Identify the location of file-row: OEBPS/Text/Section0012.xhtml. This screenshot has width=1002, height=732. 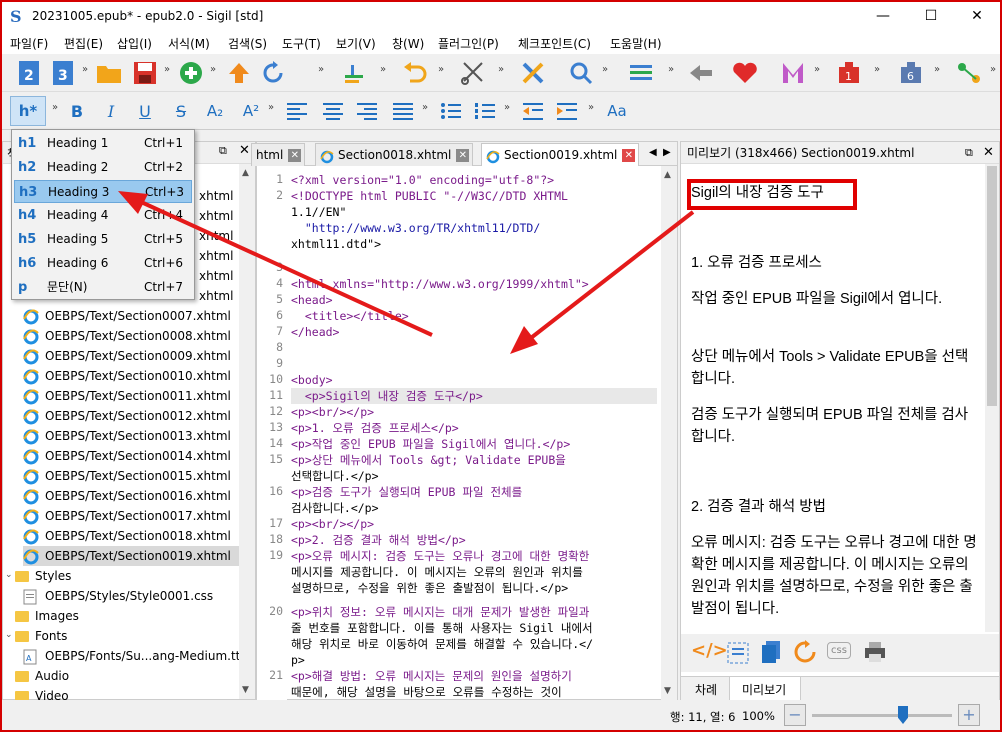
(131, 416).